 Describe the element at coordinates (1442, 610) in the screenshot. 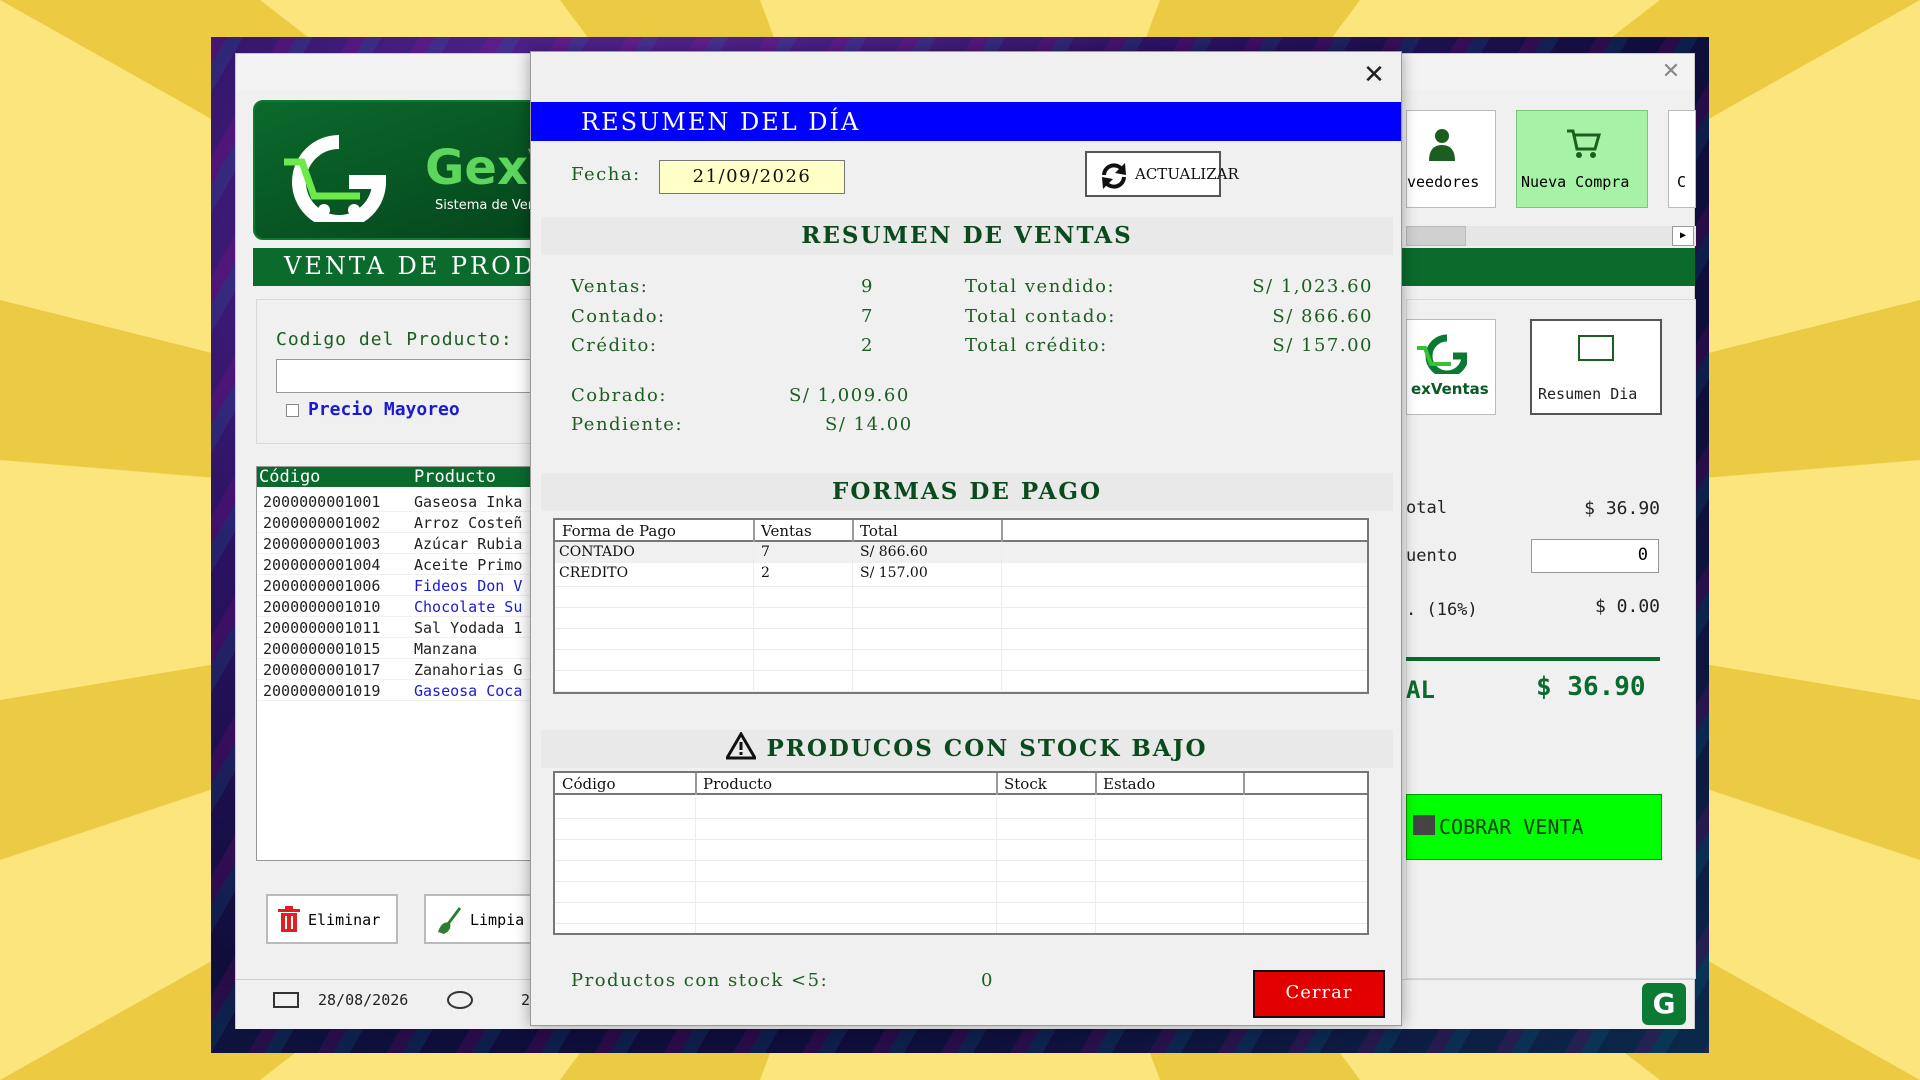

I see `iva-label: . (16%)` at that location.